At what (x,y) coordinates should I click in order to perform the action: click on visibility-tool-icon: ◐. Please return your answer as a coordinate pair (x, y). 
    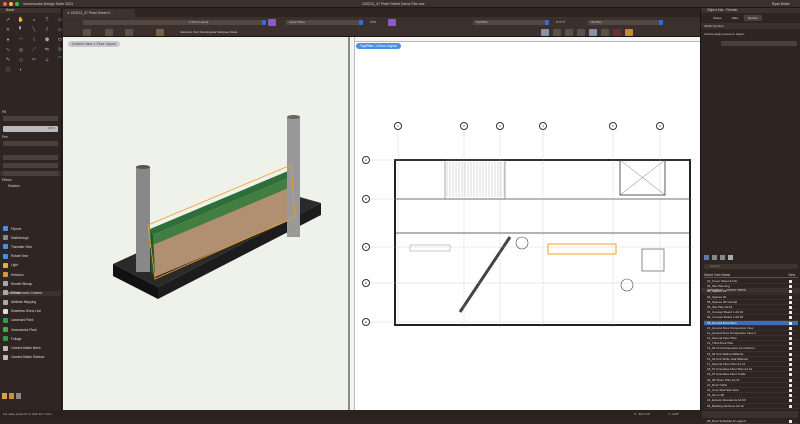
    Looking at the image, I should click on (21, 69).